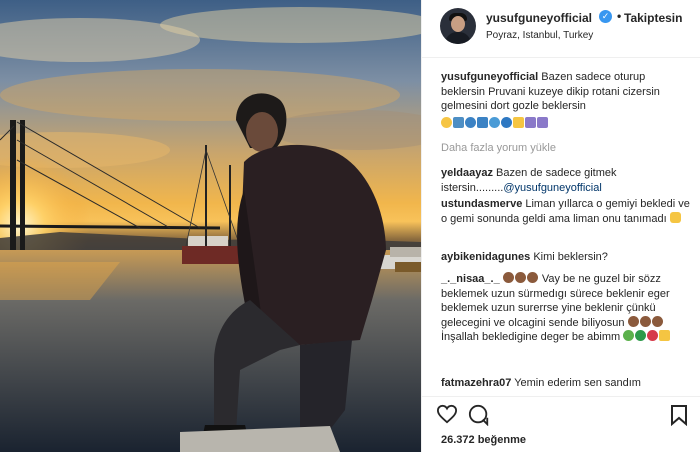  Describe the element at coordinates (552, 188) in the screenshot. I see `mention-link: @yusufguneyofficial` at that location.